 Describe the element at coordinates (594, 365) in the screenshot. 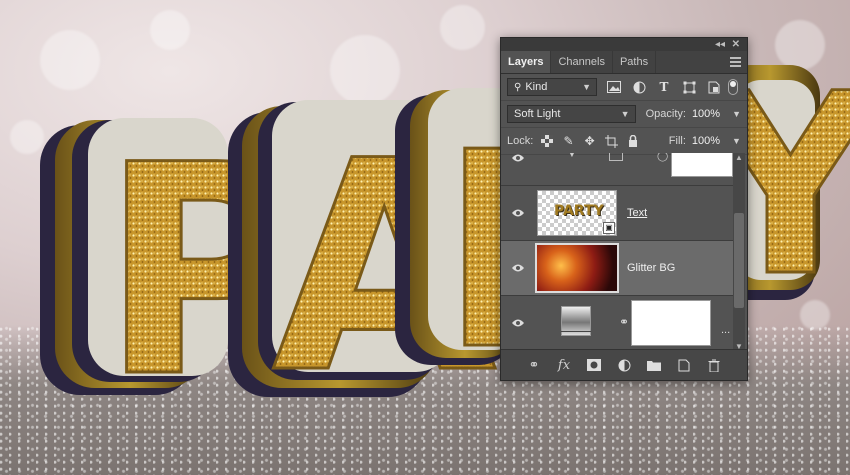

I see `add-mask-icon` at that location.